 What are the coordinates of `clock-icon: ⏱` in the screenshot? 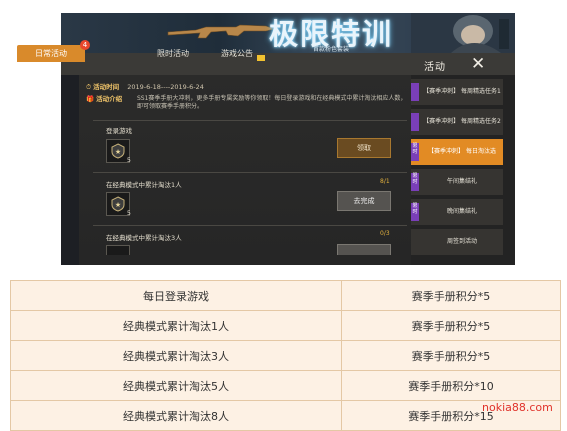 It's located at (89, 87).